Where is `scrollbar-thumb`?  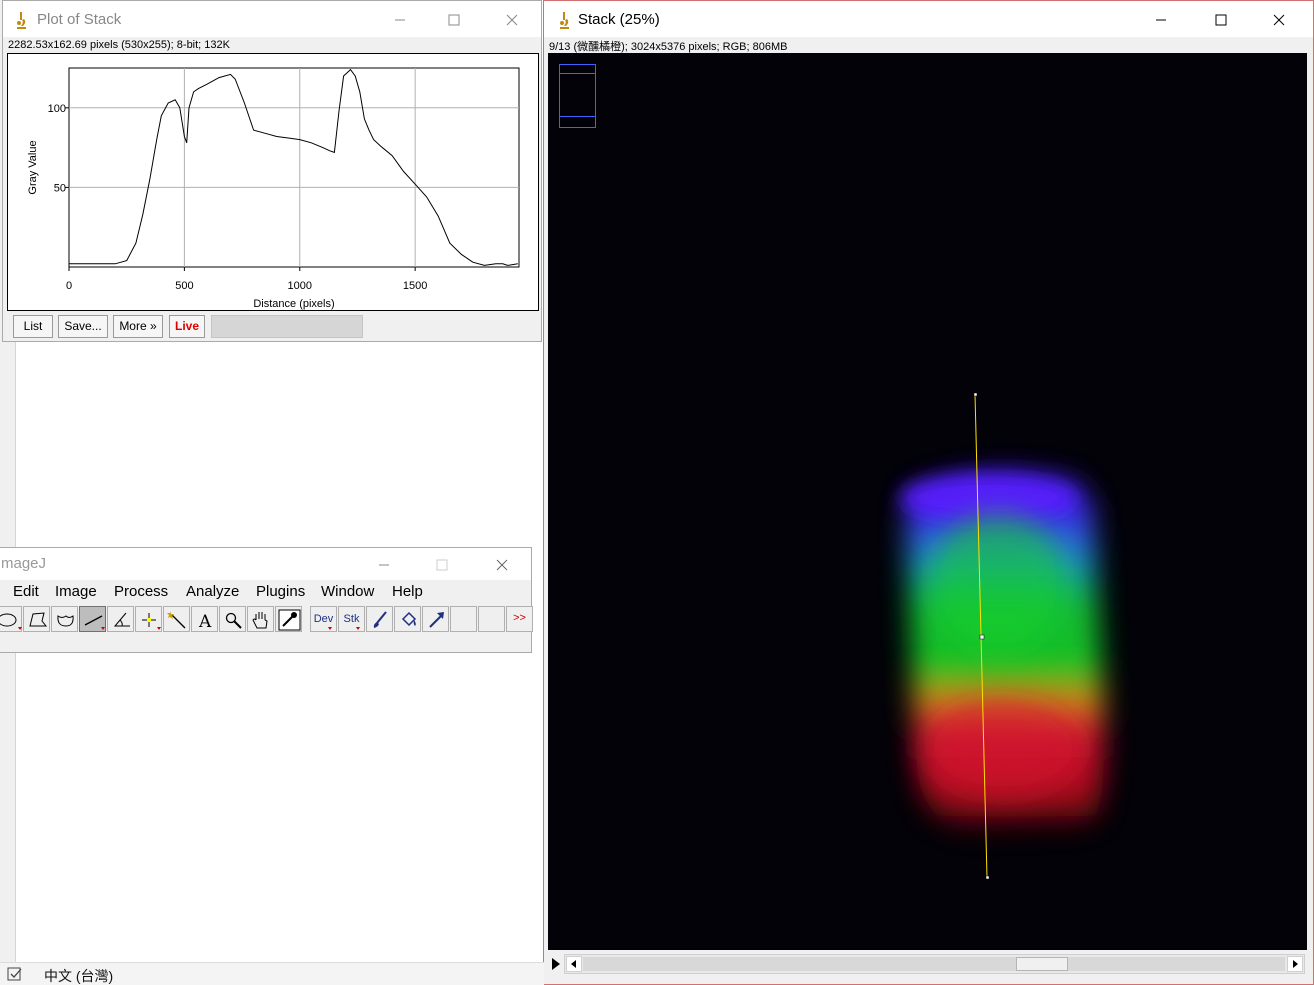 scrollbar-thumb is located at coordinates (1042, 964).